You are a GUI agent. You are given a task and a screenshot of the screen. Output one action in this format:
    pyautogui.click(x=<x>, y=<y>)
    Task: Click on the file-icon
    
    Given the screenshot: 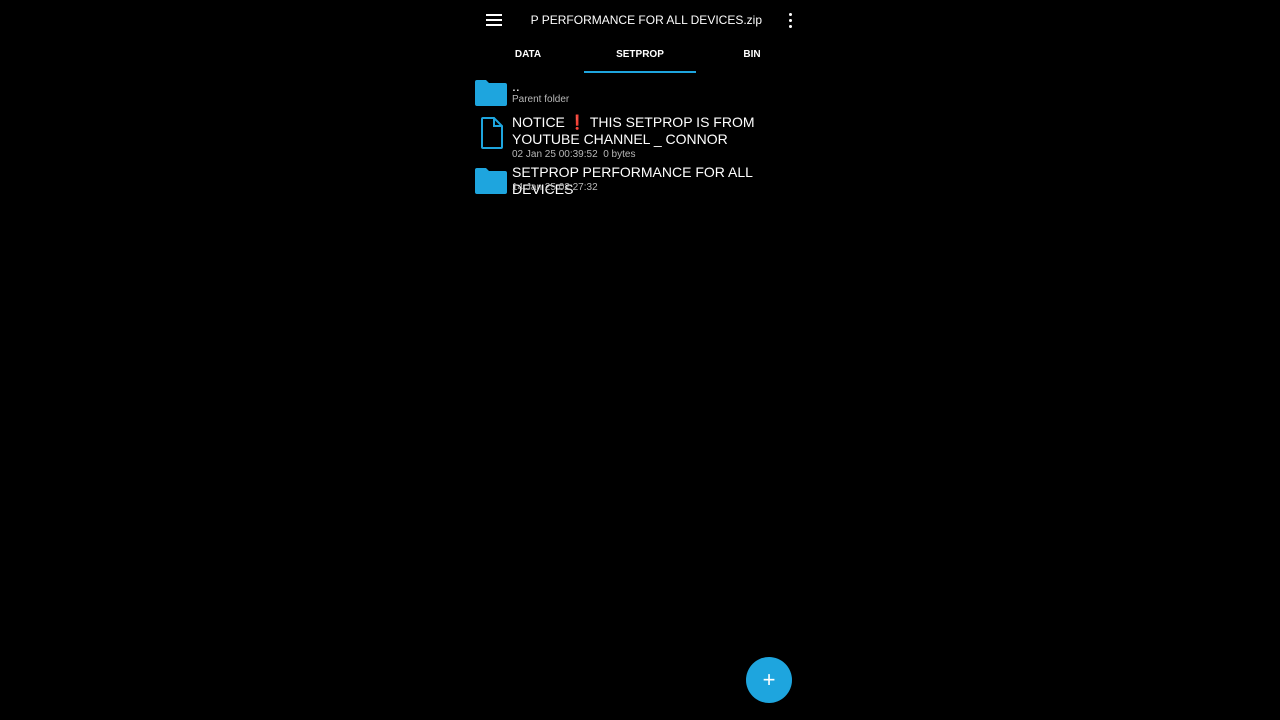 What is the action you would take?
    pyautogui.click(x=492, y=133)
    